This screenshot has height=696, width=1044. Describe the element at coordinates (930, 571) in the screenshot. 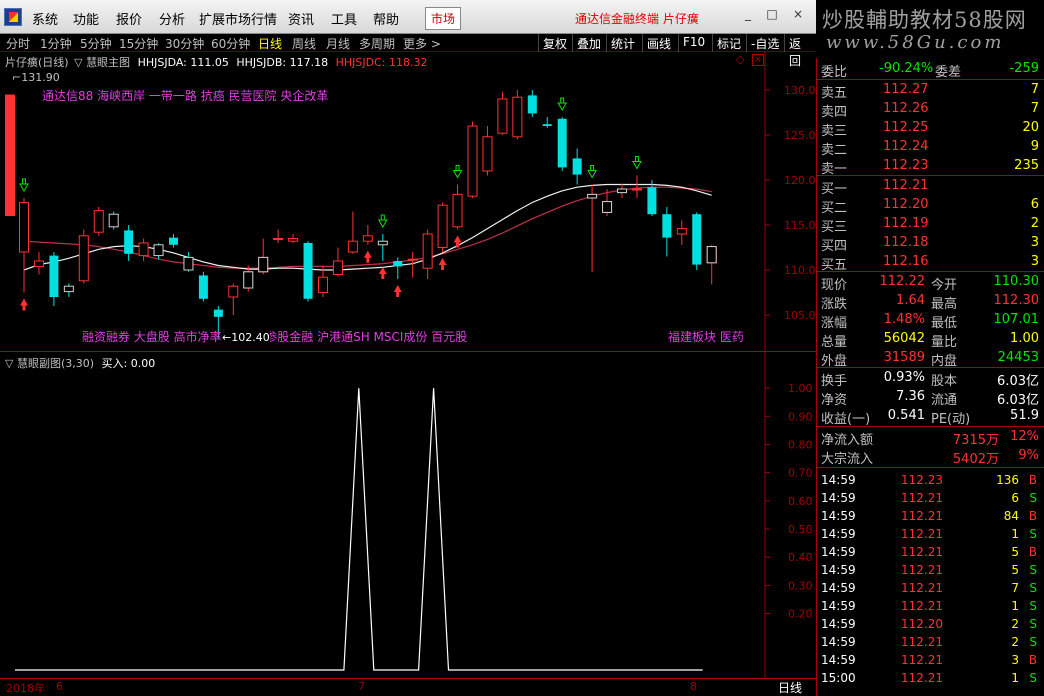

I see `tick-row: 14:59 112.21 5 S` at that location.